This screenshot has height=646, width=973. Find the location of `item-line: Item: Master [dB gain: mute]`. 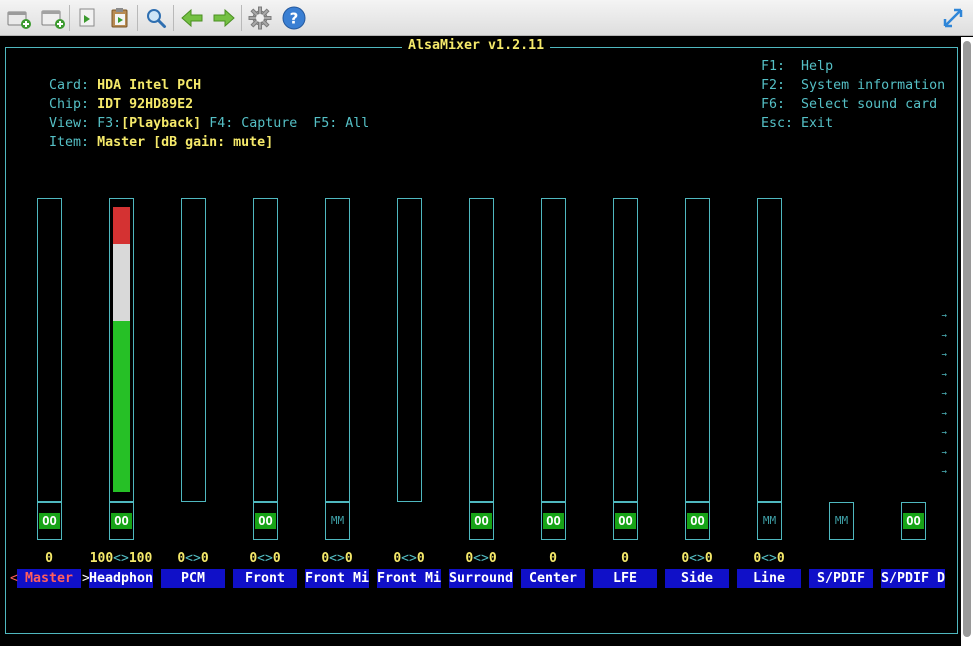

item-line: Item: Master [dB gain: mute] is located at coordinates (145, 142).